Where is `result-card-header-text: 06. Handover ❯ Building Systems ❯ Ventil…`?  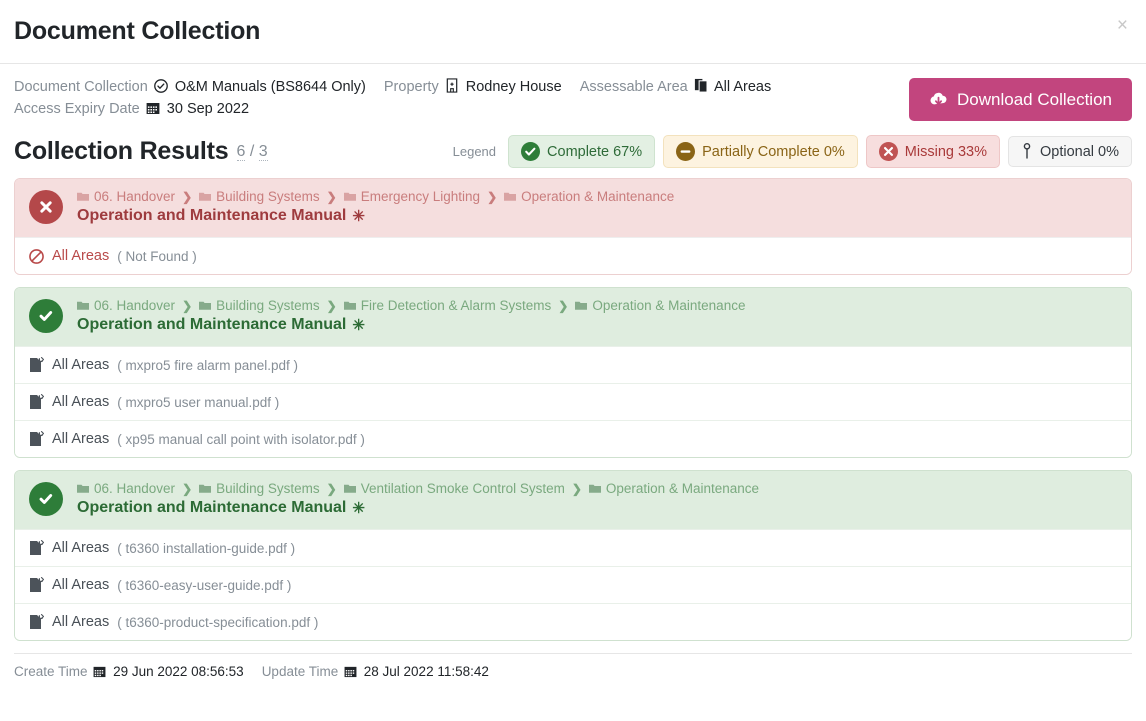 result-card-header-text: 06. Handover ❯ Building Systems ❯ Ventil… is located at coordinates (418, 499).